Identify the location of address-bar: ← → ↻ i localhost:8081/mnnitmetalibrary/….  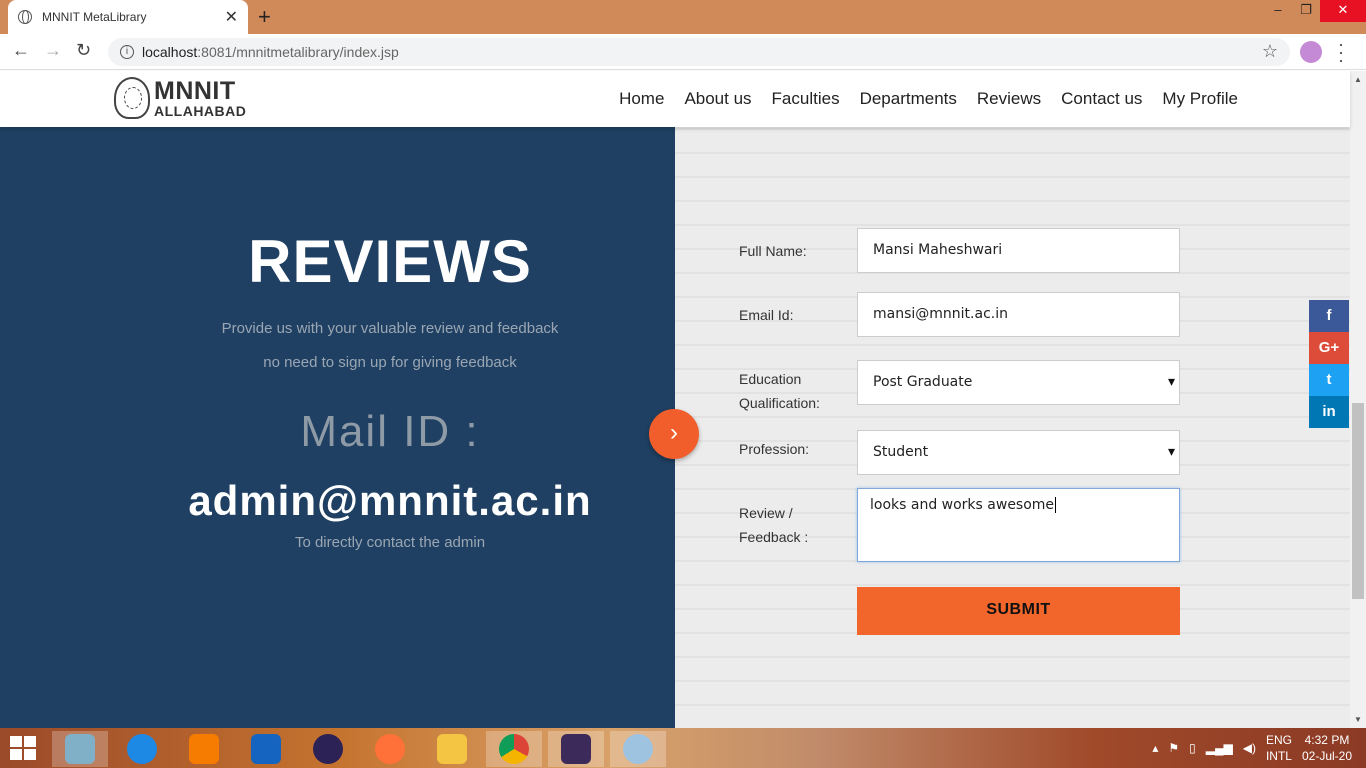
(683, 52).